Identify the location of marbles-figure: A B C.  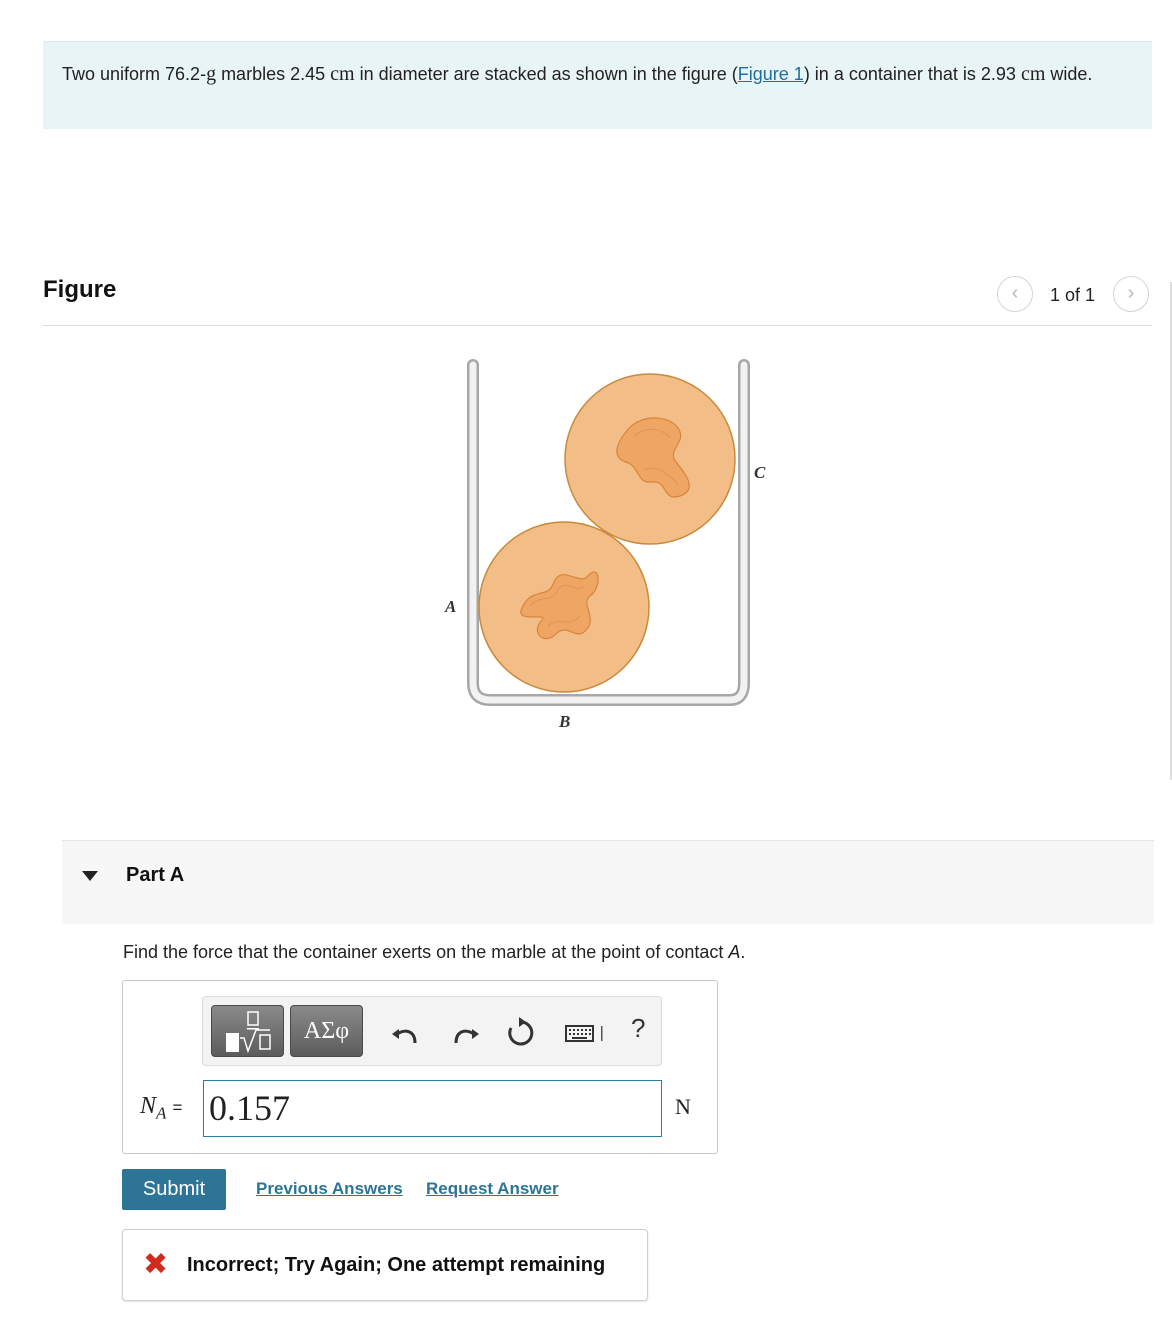
(605, 545).